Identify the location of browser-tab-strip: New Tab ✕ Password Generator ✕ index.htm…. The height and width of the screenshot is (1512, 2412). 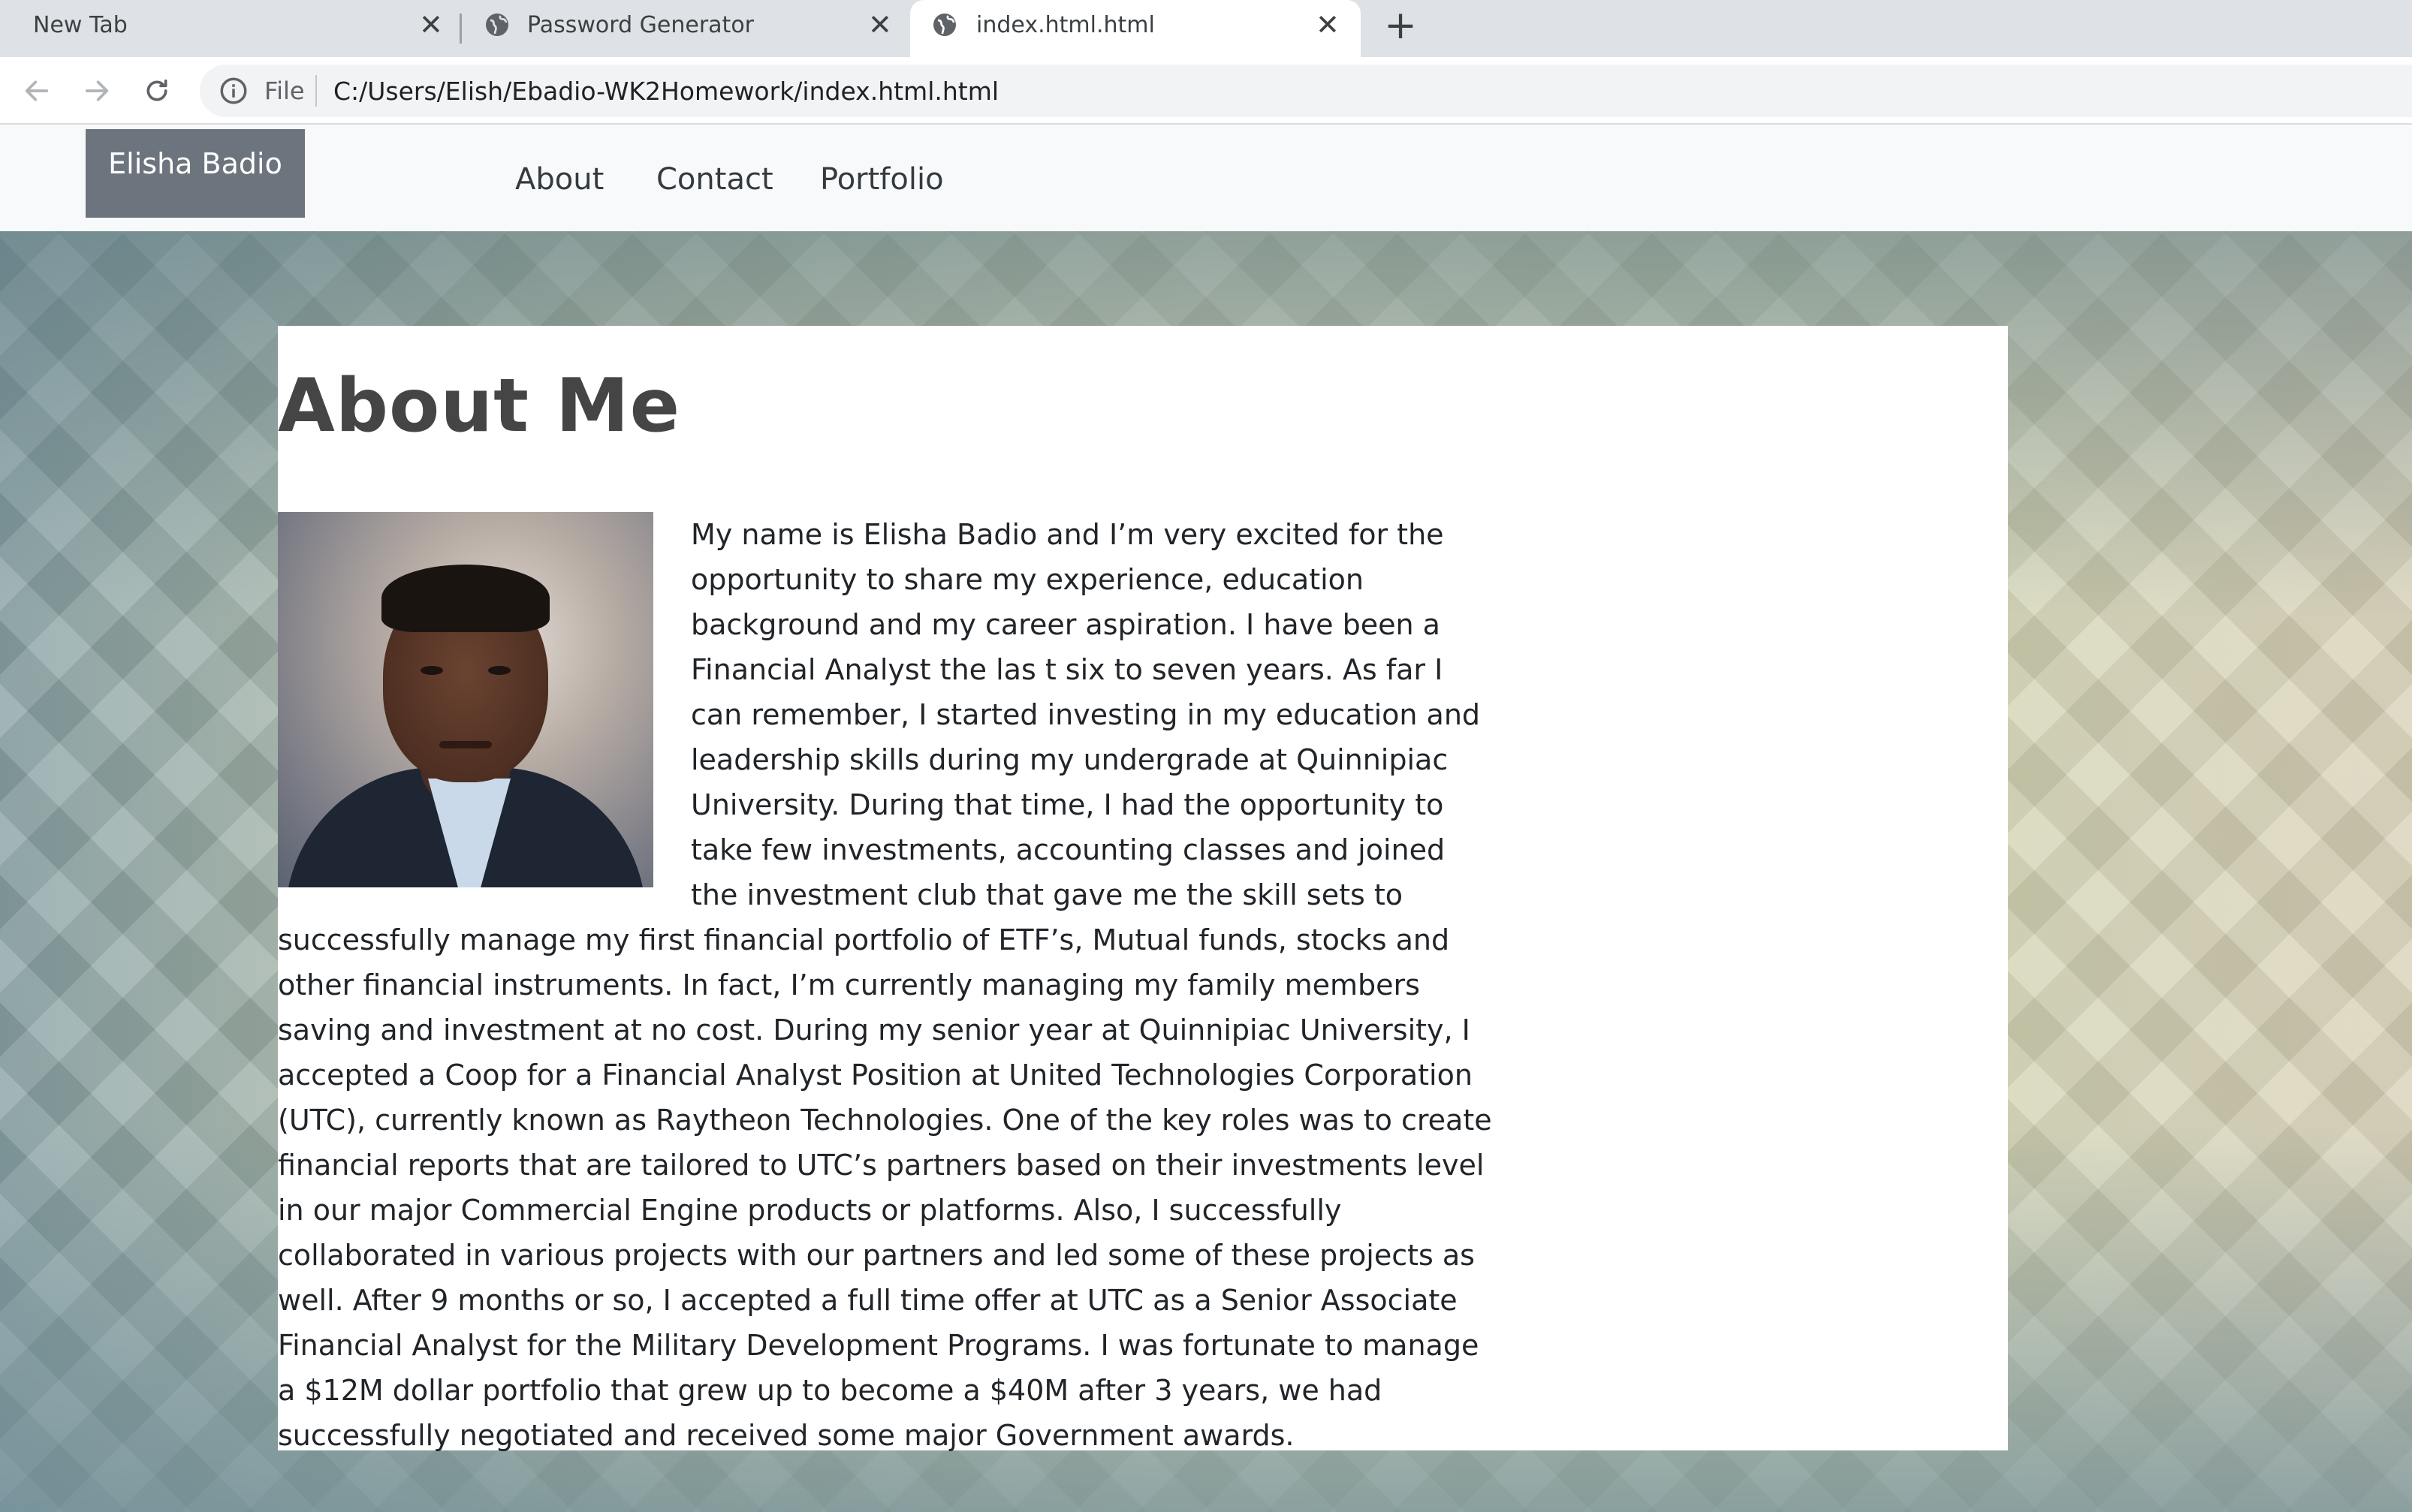
(1206, 28).